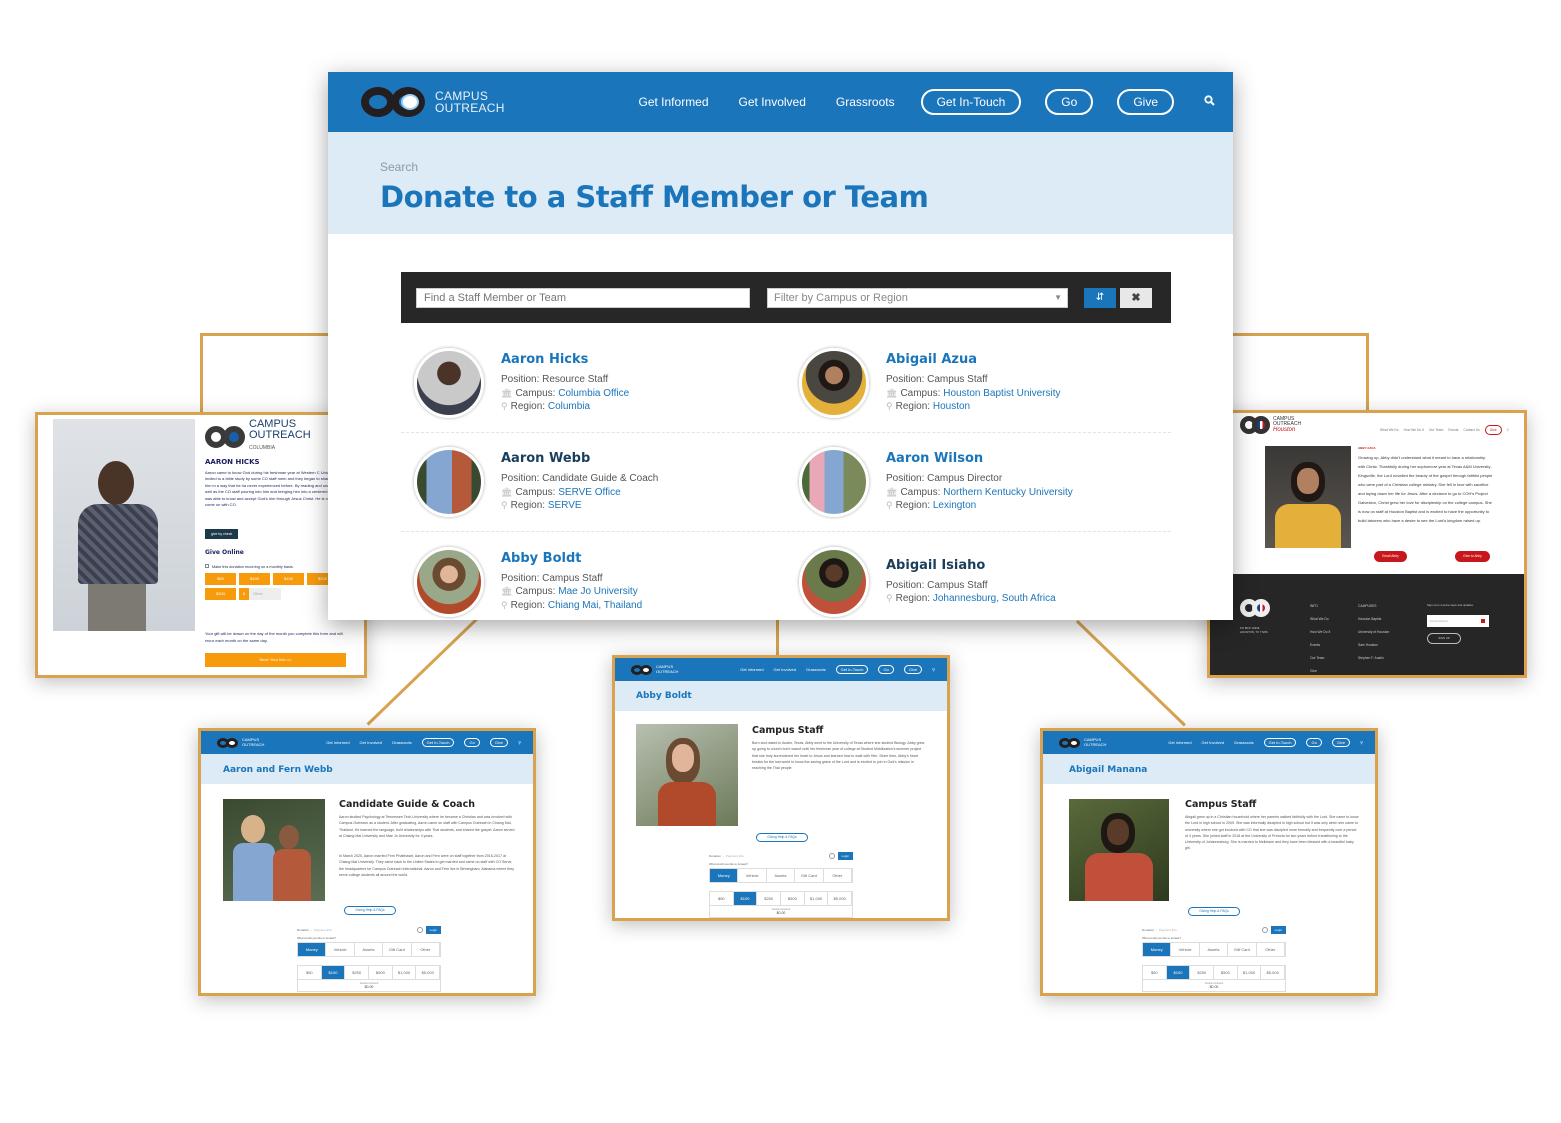  I want to click on staff-name: Abigail Azua, so click(973, 359).